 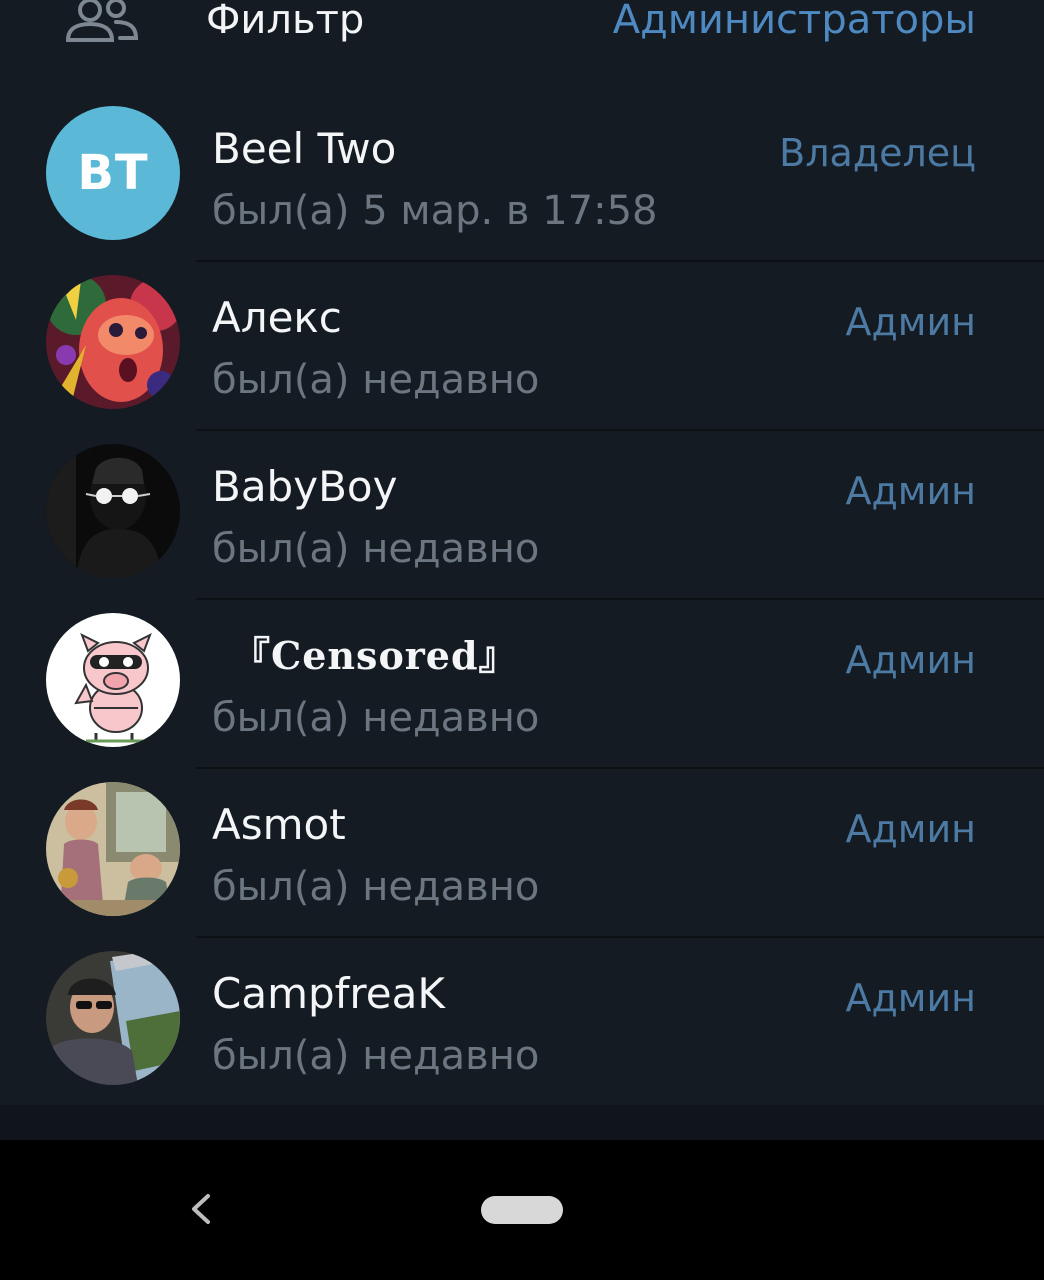 I want to click on member-name: Asmot, so click(x=279, y=824).